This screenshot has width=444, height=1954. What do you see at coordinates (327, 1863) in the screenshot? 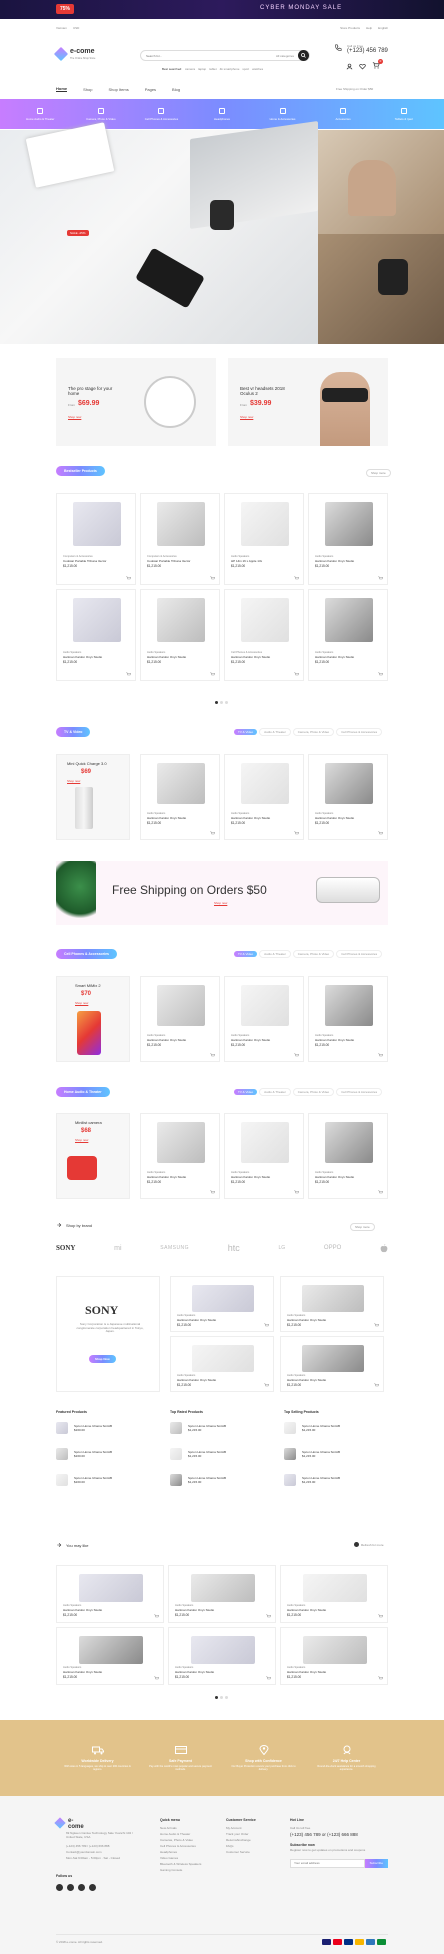
I see `newsletter-email-input` at bounding box center [327, 1863].